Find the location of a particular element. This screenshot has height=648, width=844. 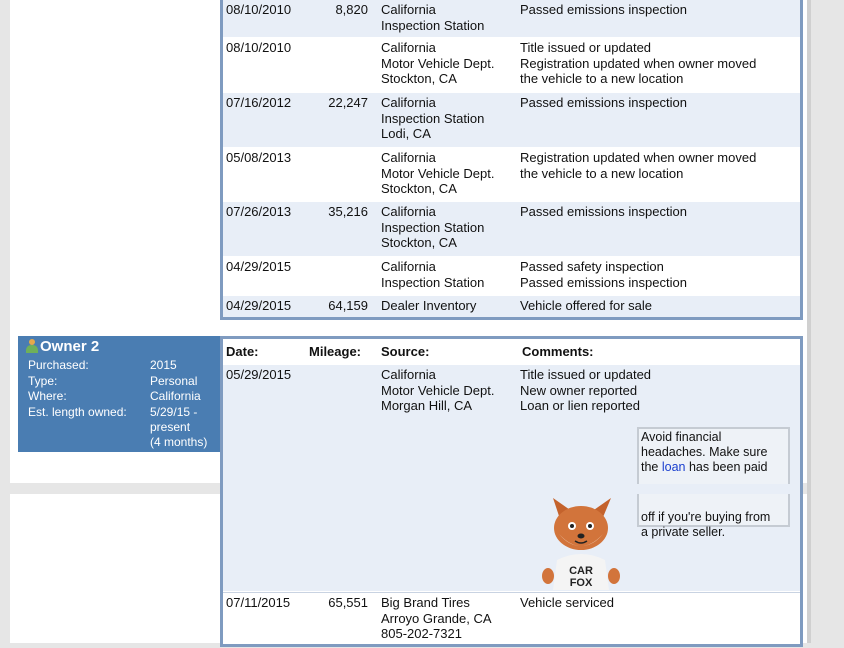

type-value: Personal is located at coordinates (174, 381).